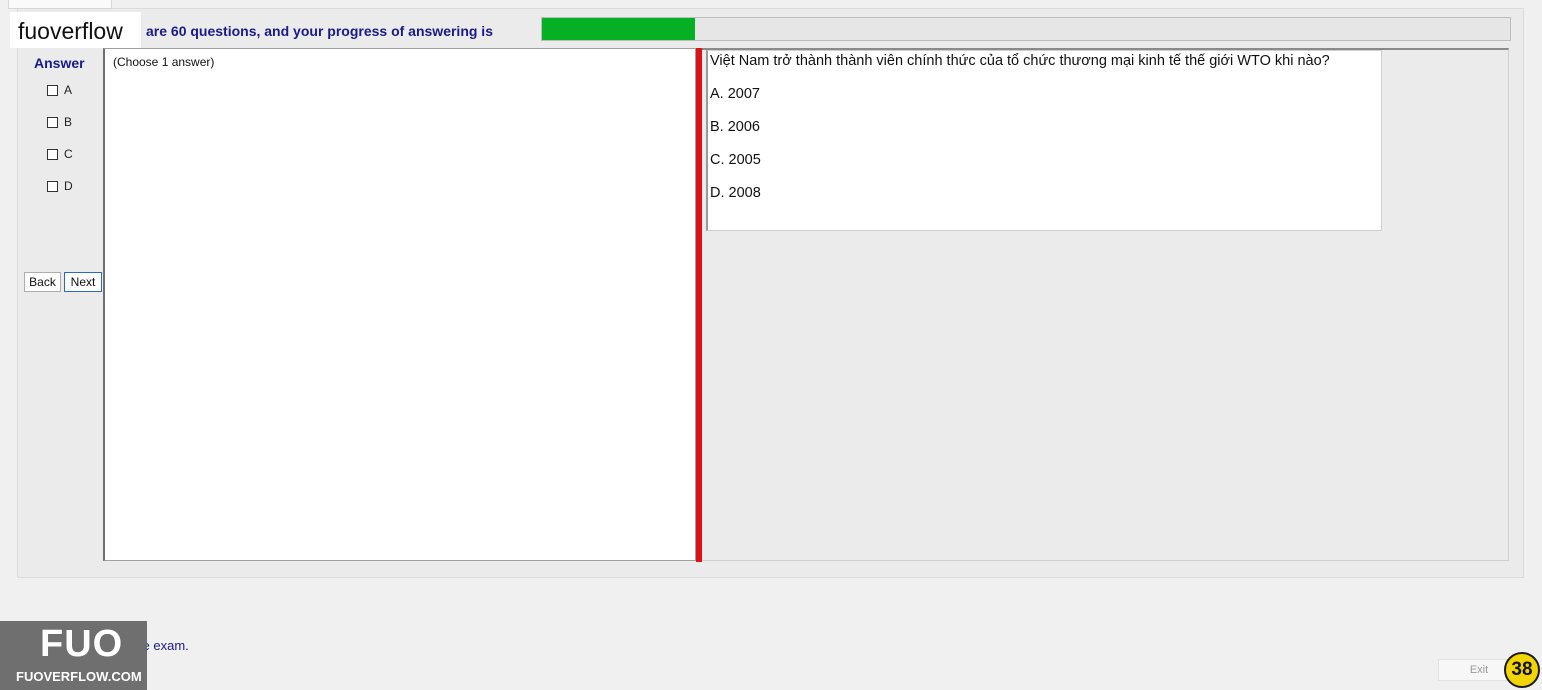 The image size is (1542, 690). Describe the element at coordinates (68, 154) in the screenshot. I see `answer-option-label: C` at that location.